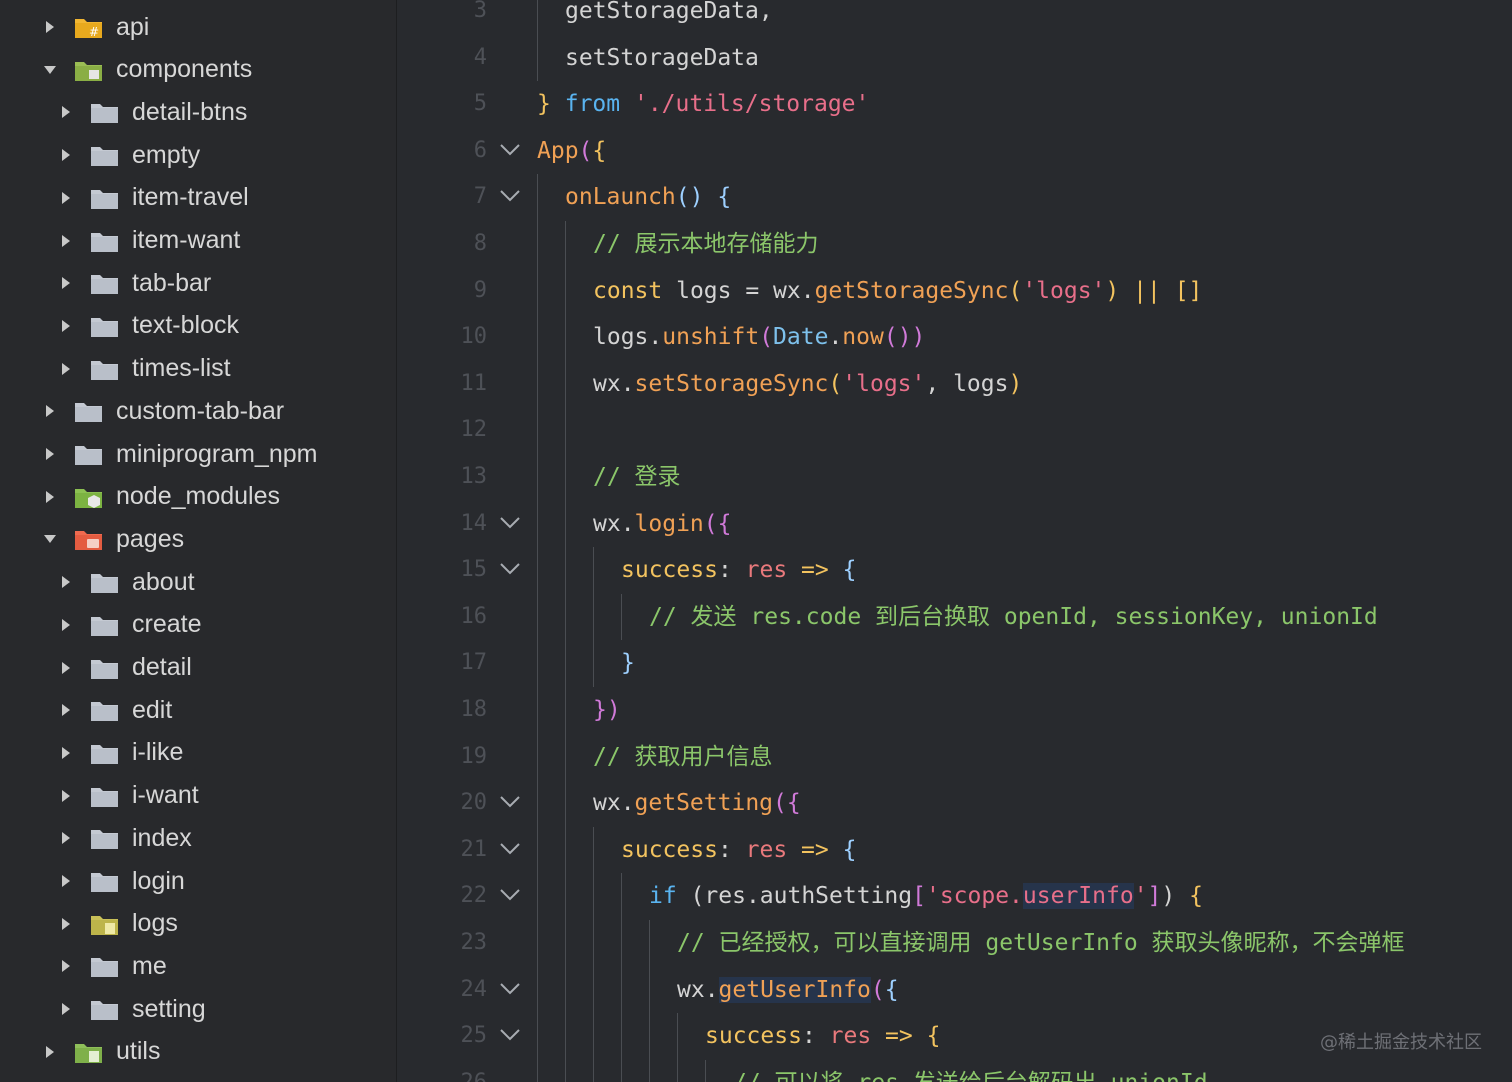  I want to click on tree-item-create: create, so click(130, 625).